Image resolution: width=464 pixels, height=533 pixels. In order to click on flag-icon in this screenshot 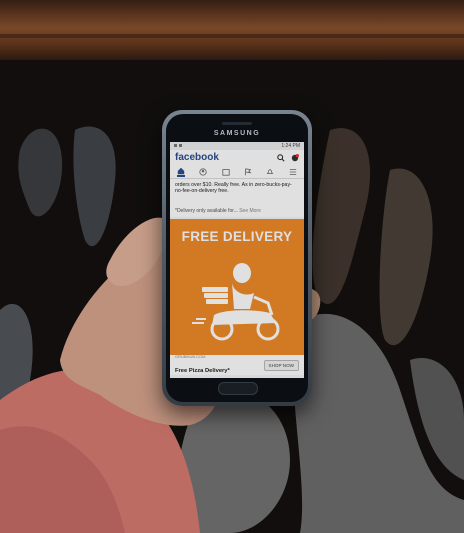, I will do `click(248, 171)`.